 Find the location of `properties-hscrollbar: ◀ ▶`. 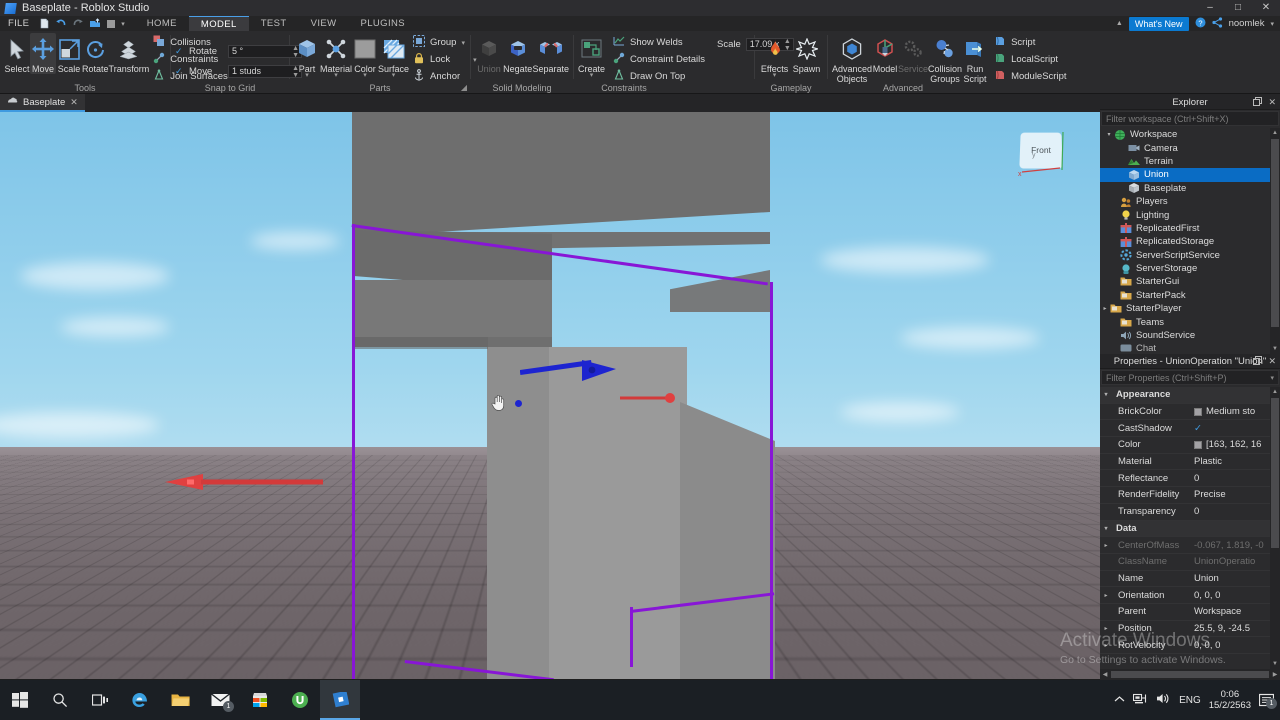

properties-hscrollbar: ◀ ▶ is located at coordinates (1190, 674).